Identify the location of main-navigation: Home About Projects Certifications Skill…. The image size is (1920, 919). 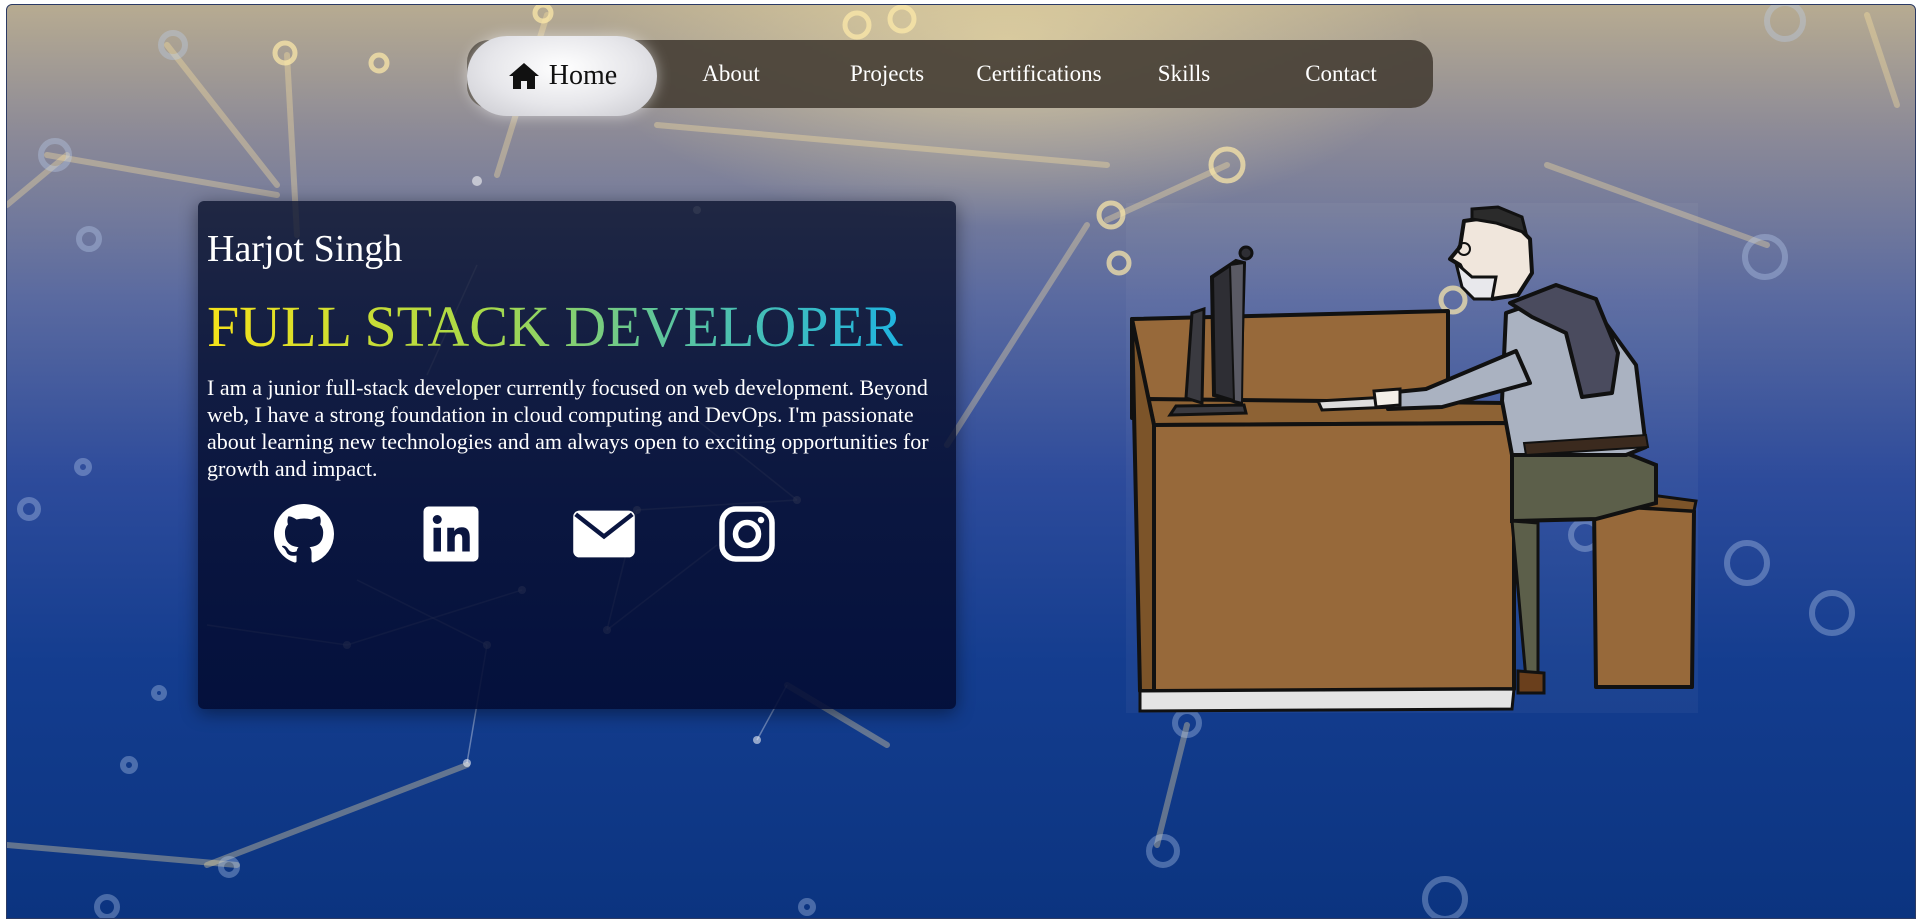
(950, 76).